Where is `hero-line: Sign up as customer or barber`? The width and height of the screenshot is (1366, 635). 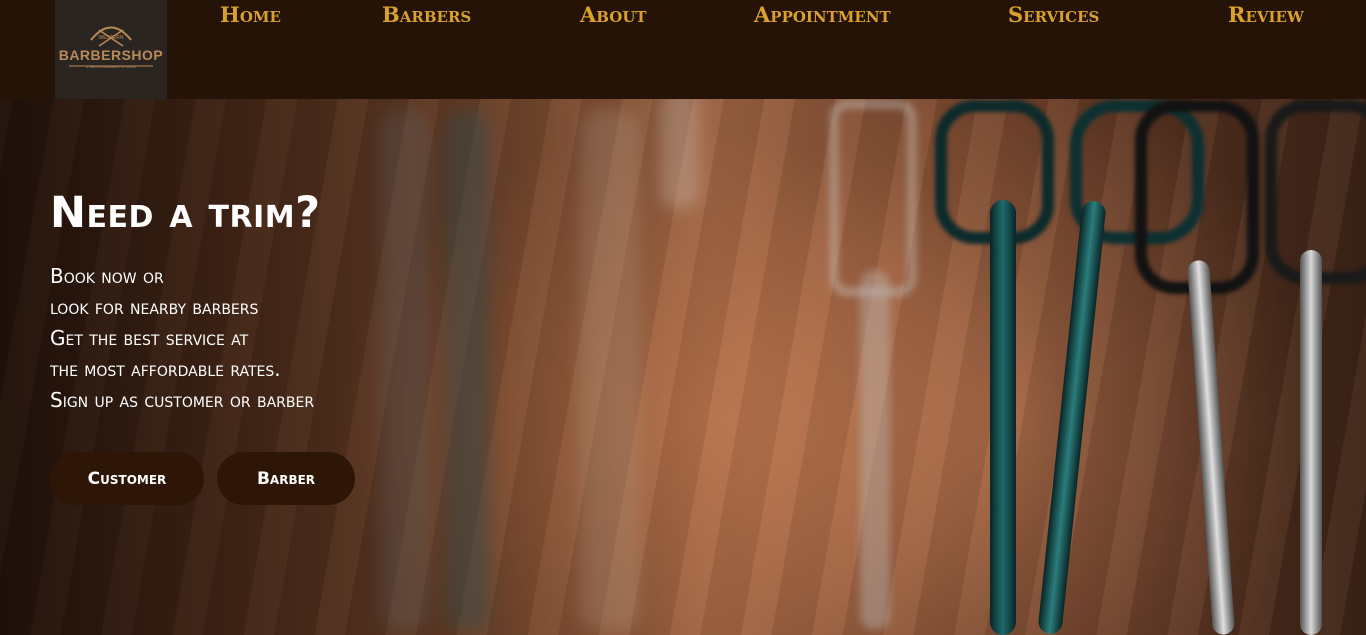 hero-line: Sign up as customer or barber is located at coordinates (182, 400).